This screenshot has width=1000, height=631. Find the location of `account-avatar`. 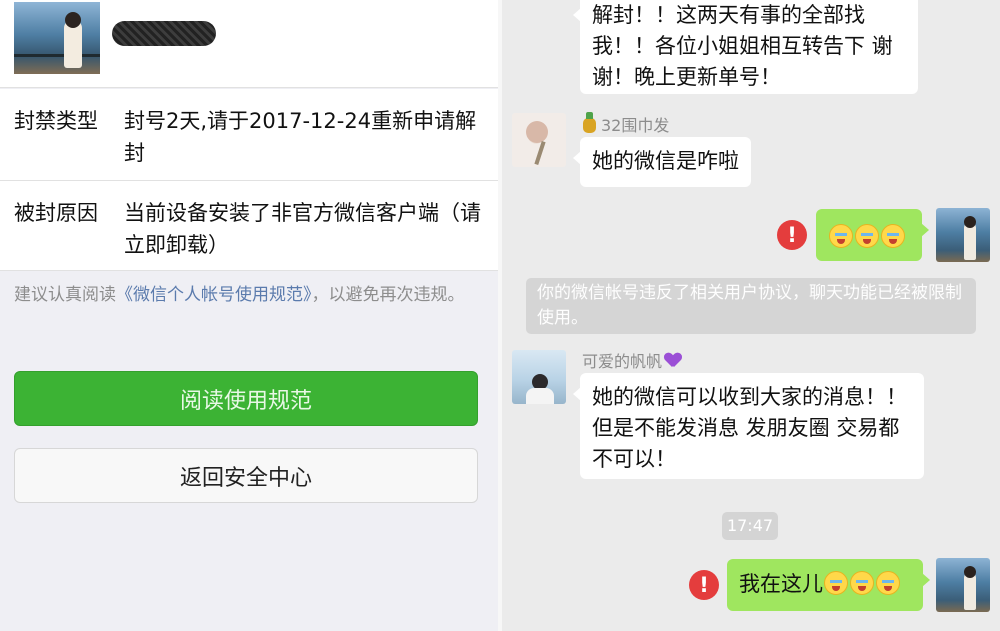

account-avatar is located at coordinates (57, 38).